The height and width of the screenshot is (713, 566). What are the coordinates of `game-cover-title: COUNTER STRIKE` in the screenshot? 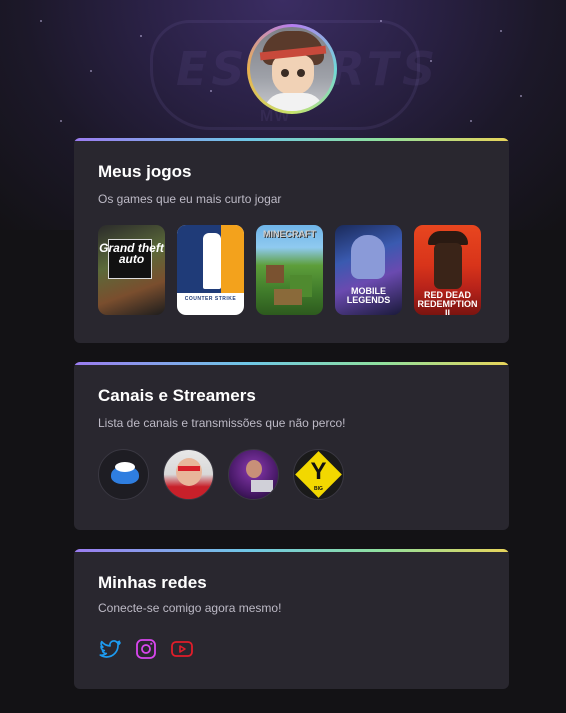 It's located at (210, 299).